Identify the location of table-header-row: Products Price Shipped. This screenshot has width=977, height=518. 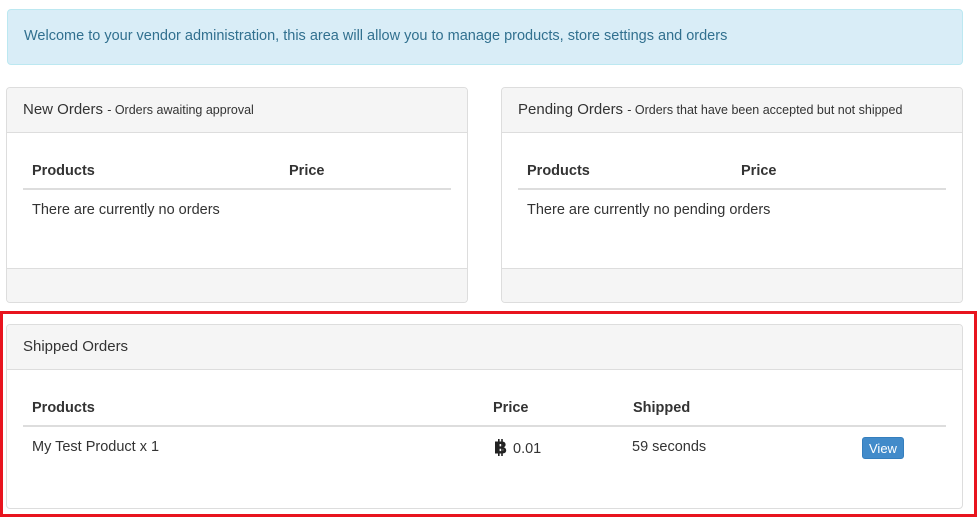
(484, 409).